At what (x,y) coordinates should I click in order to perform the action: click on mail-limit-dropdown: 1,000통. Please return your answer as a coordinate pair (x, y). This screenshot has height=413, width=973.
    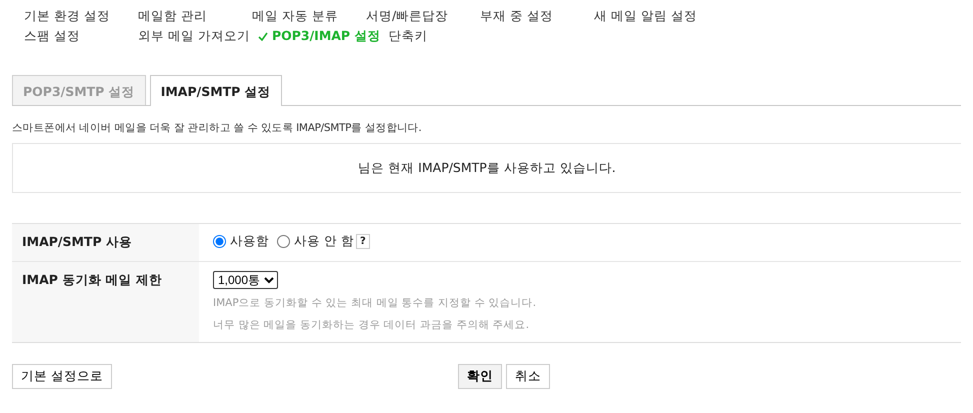
    Looking at the image, I should click on (245, 280).